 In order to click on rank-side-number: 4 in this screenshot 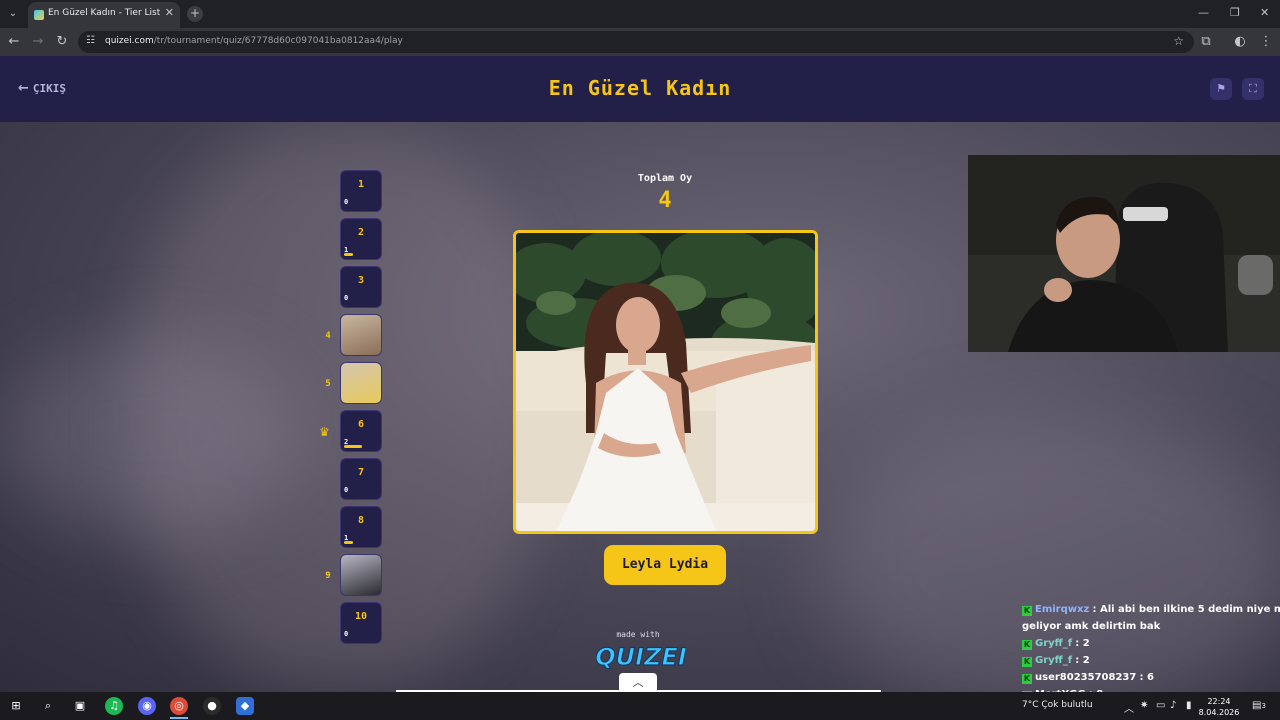, I will do `click(328, 336)`.